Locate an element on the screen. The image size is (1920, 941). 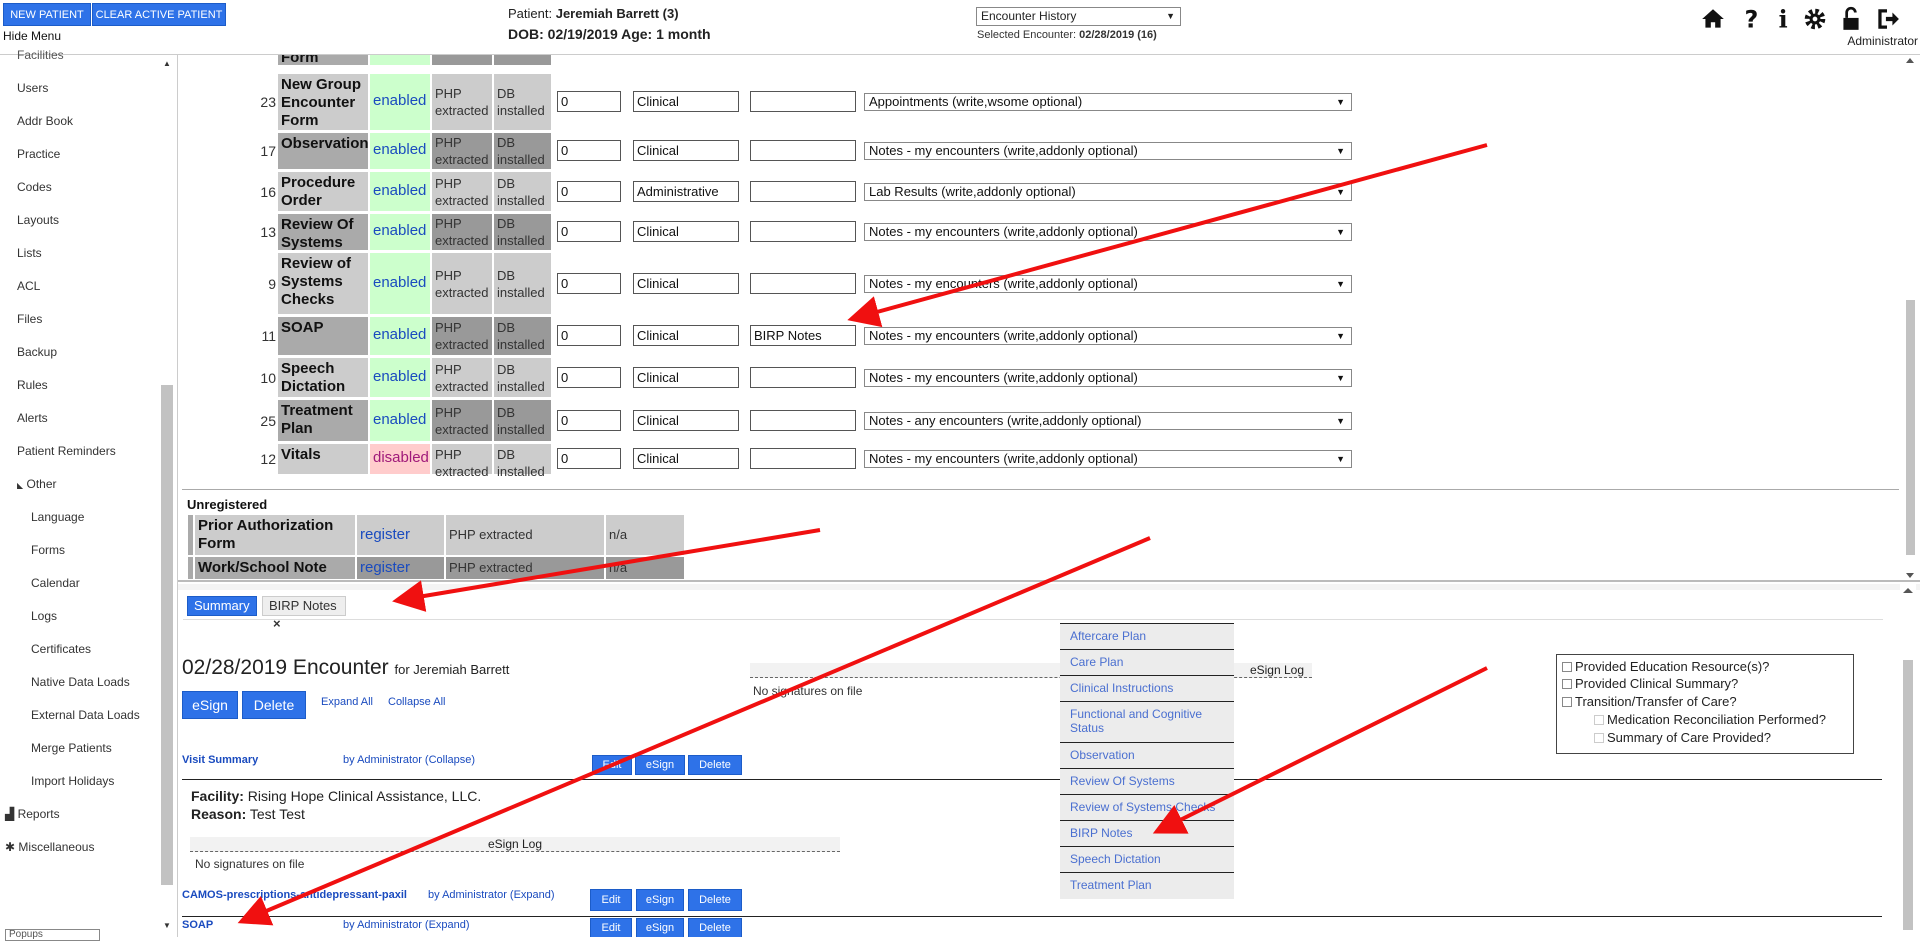
camos-byline: by Administrator (Expand) is located at coordinates (491, 895).